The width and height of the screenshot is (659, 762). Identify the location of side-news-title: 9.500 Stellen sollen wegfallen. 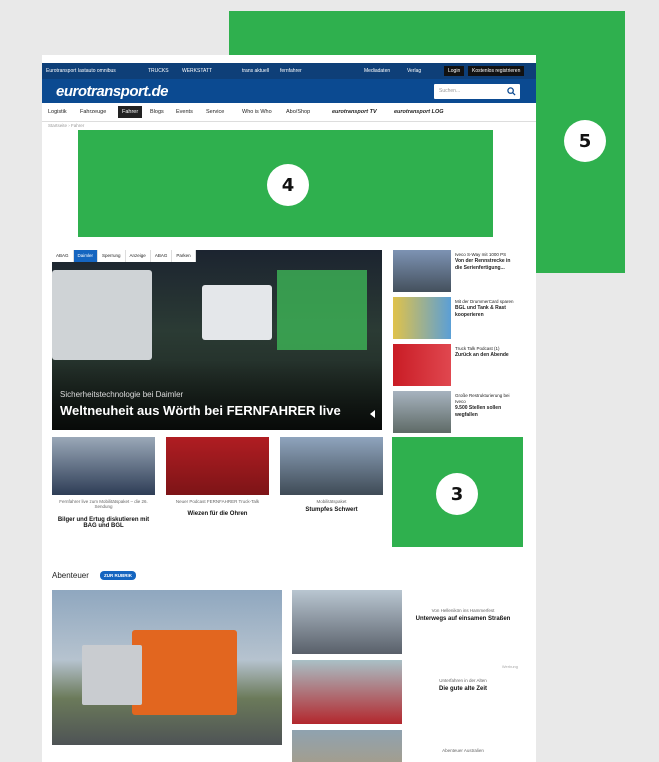
(478, 411).